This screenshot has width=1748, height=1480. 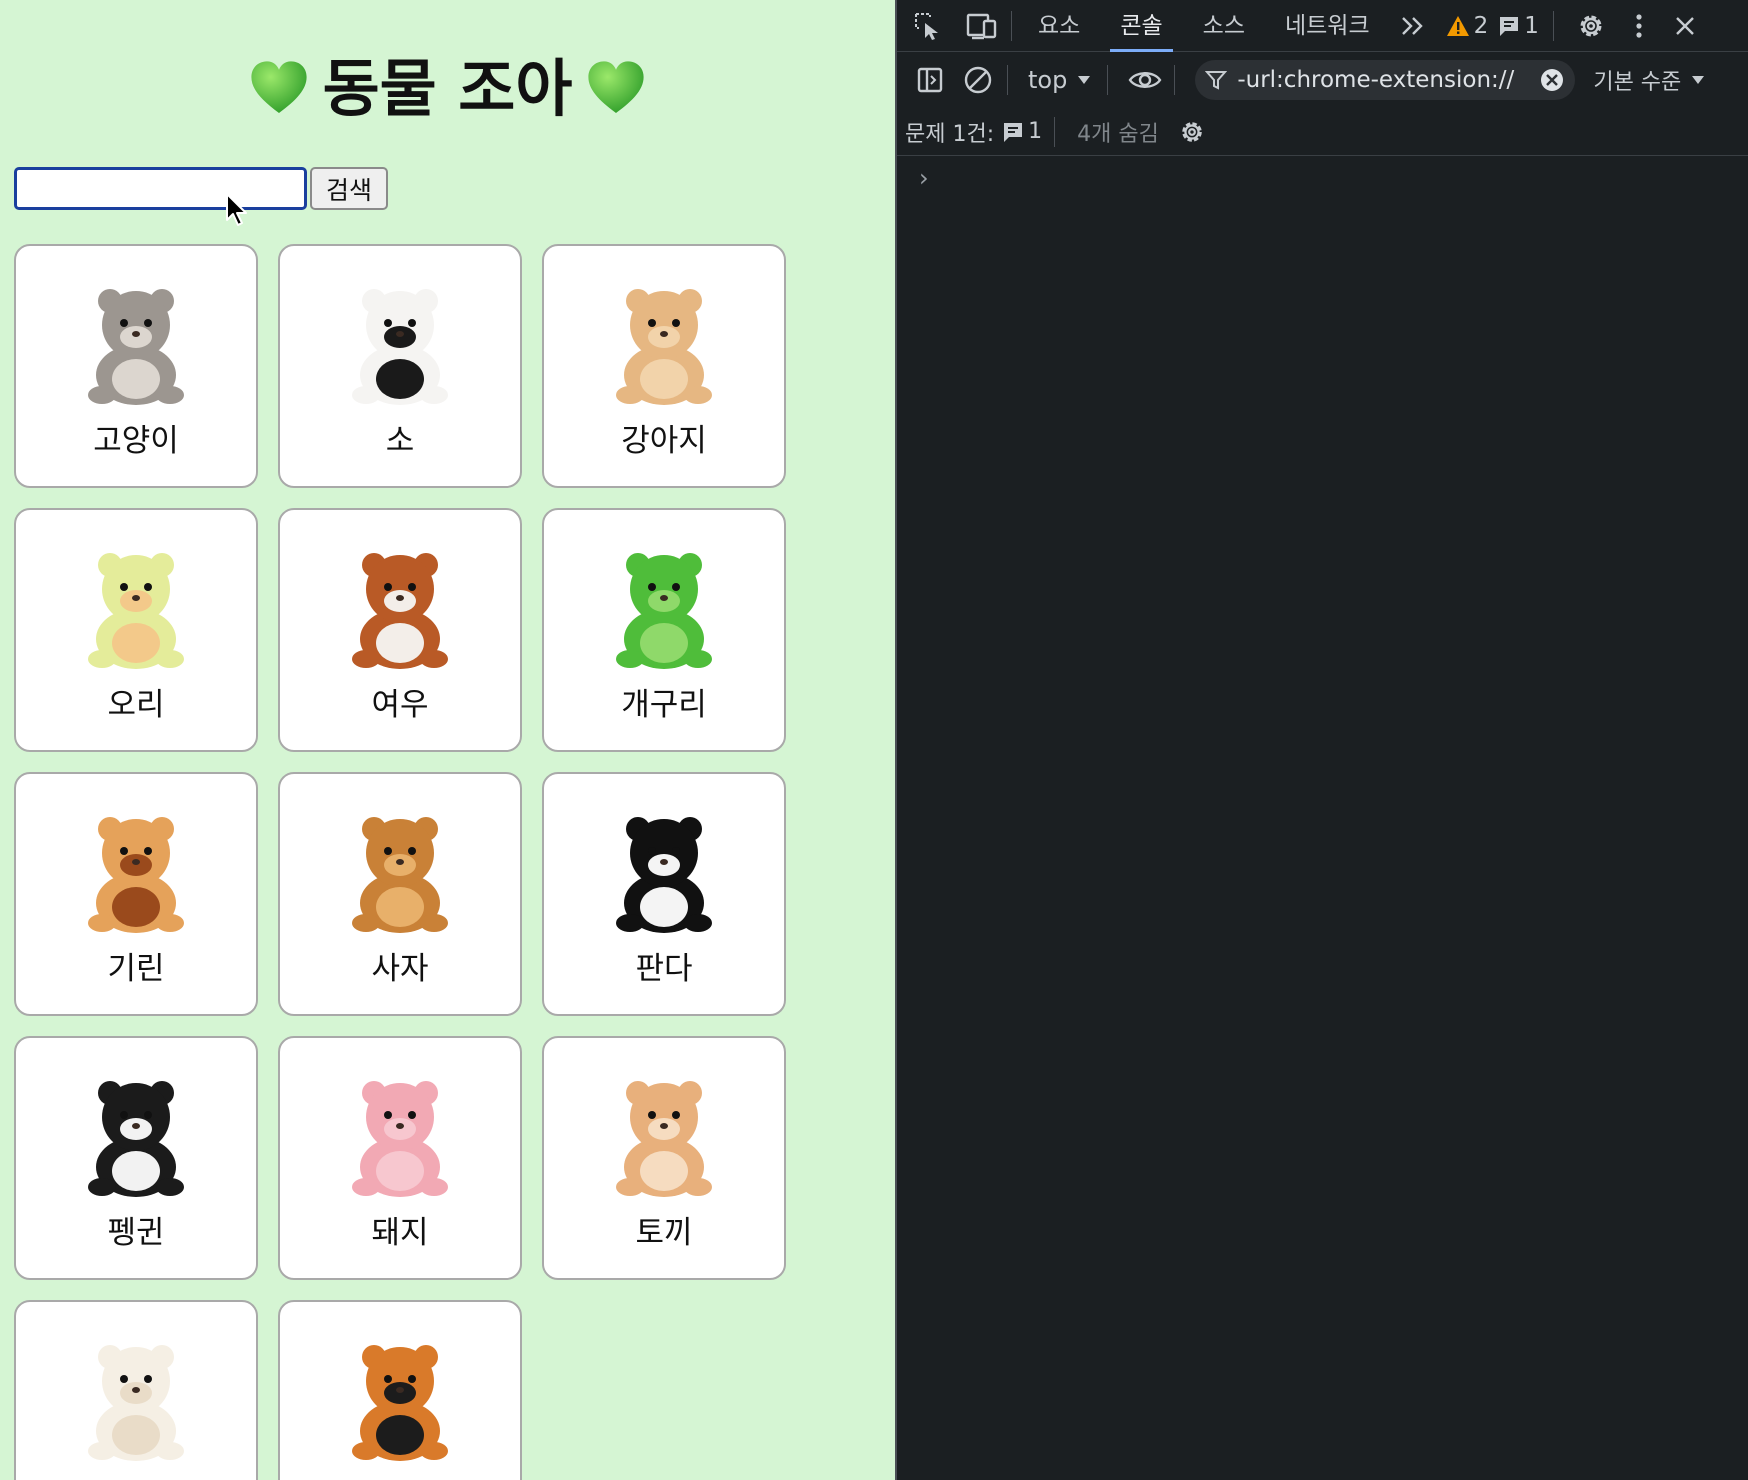 I want to click on tiger-plush-icon, so click(x=400, y=1402).